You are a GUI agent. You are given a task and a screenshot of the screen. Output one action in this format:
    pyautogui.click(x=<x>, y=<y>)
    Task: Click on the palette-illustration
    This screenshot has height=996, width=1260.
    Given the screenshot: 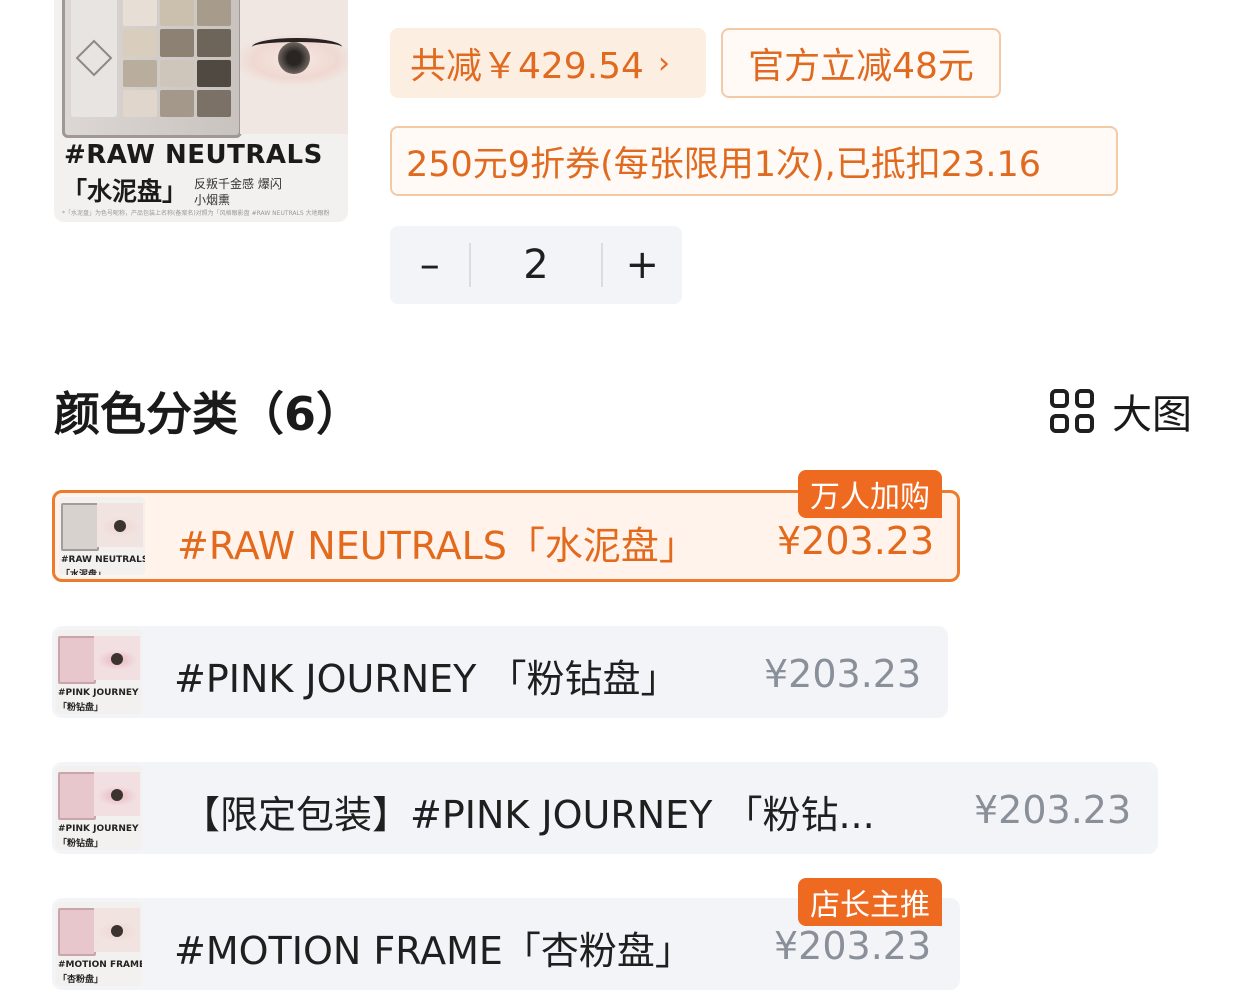 What is the action you would take?
    pyautogui.click(x=152, y=69)
    